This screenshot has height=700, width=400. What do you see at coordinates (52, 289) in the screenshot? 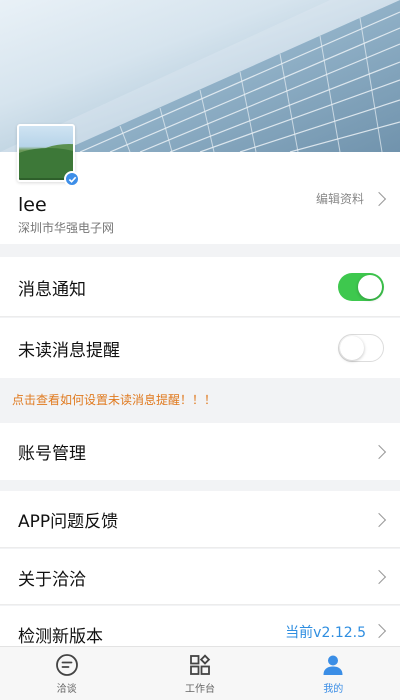
I see `notification-label: 消息通知` at bounding box center [52, 289].